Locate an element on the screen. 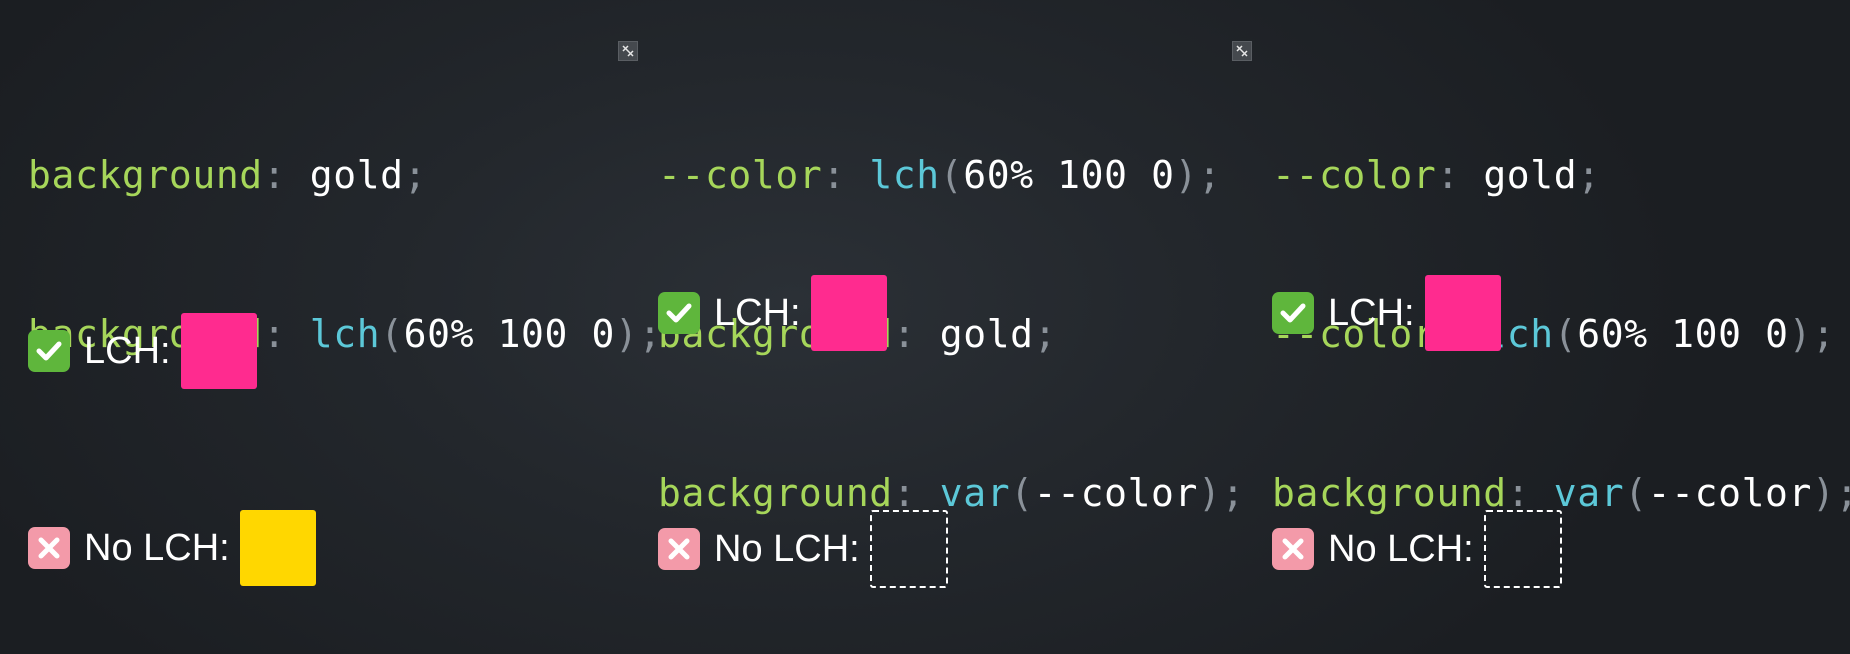  code-line: background: gold; is located at coordinates (345, 175).